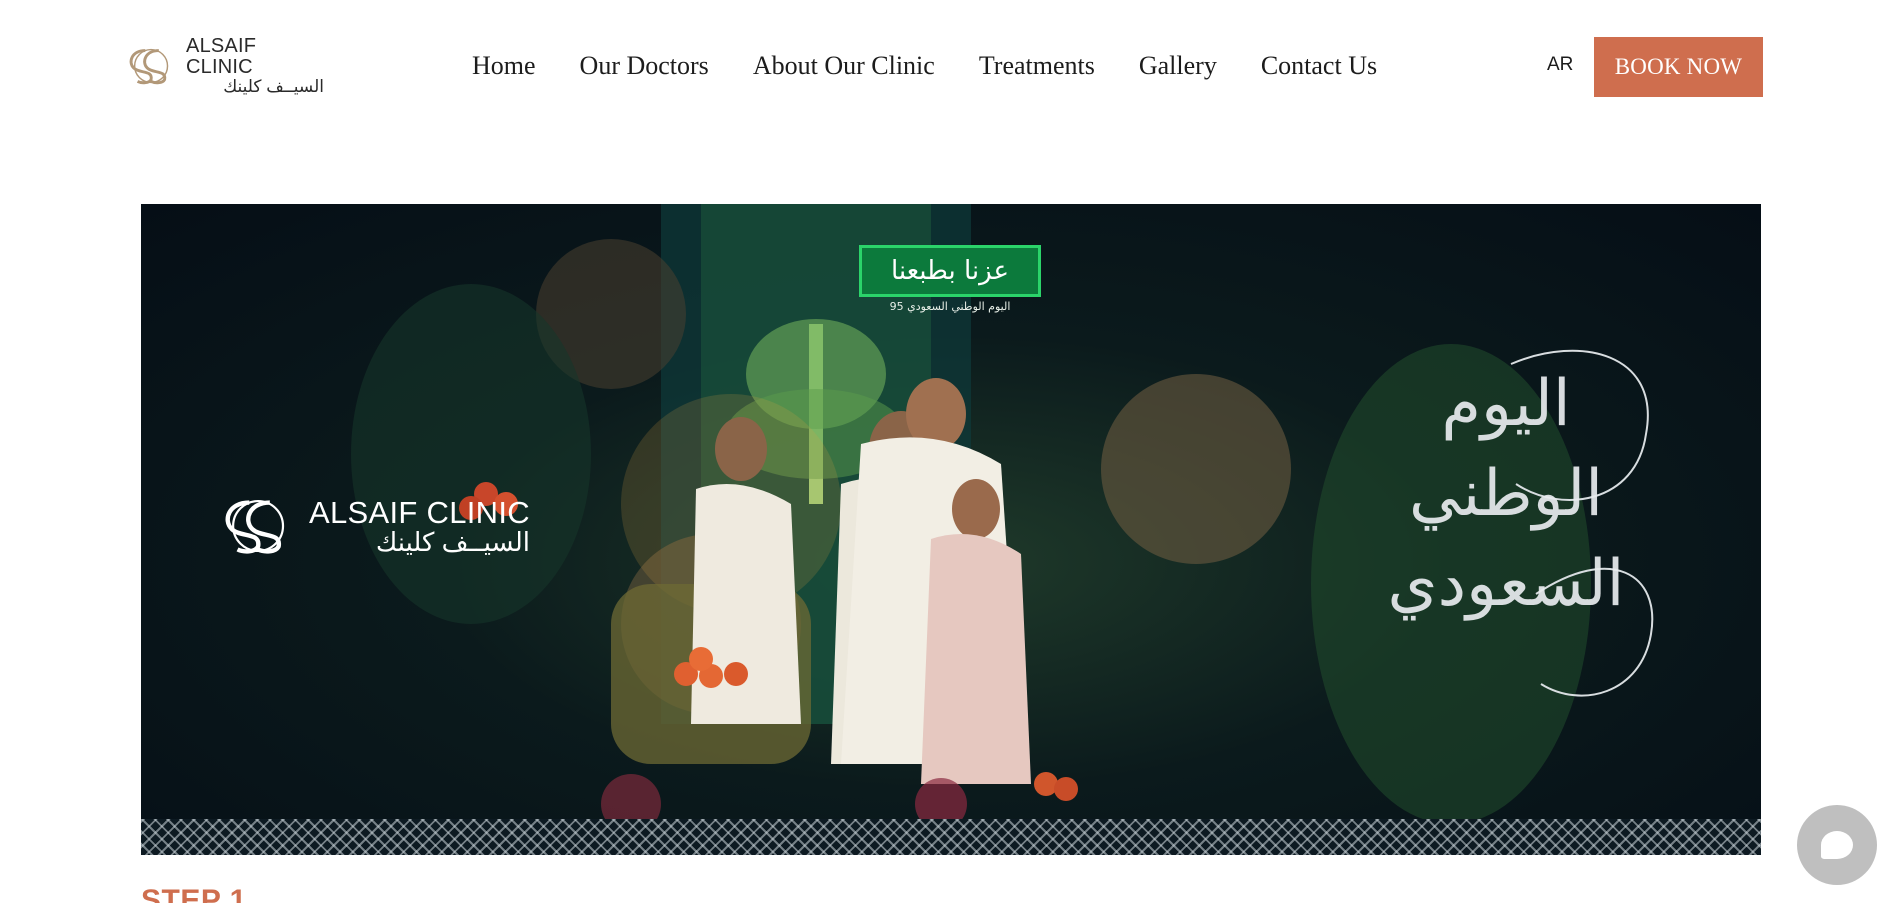 The image size is (1898, 903). What do you see at coordinates (194, 893) in the screenshot?
I see `step-heading: STEP 1` at bounding box center [194, 893].